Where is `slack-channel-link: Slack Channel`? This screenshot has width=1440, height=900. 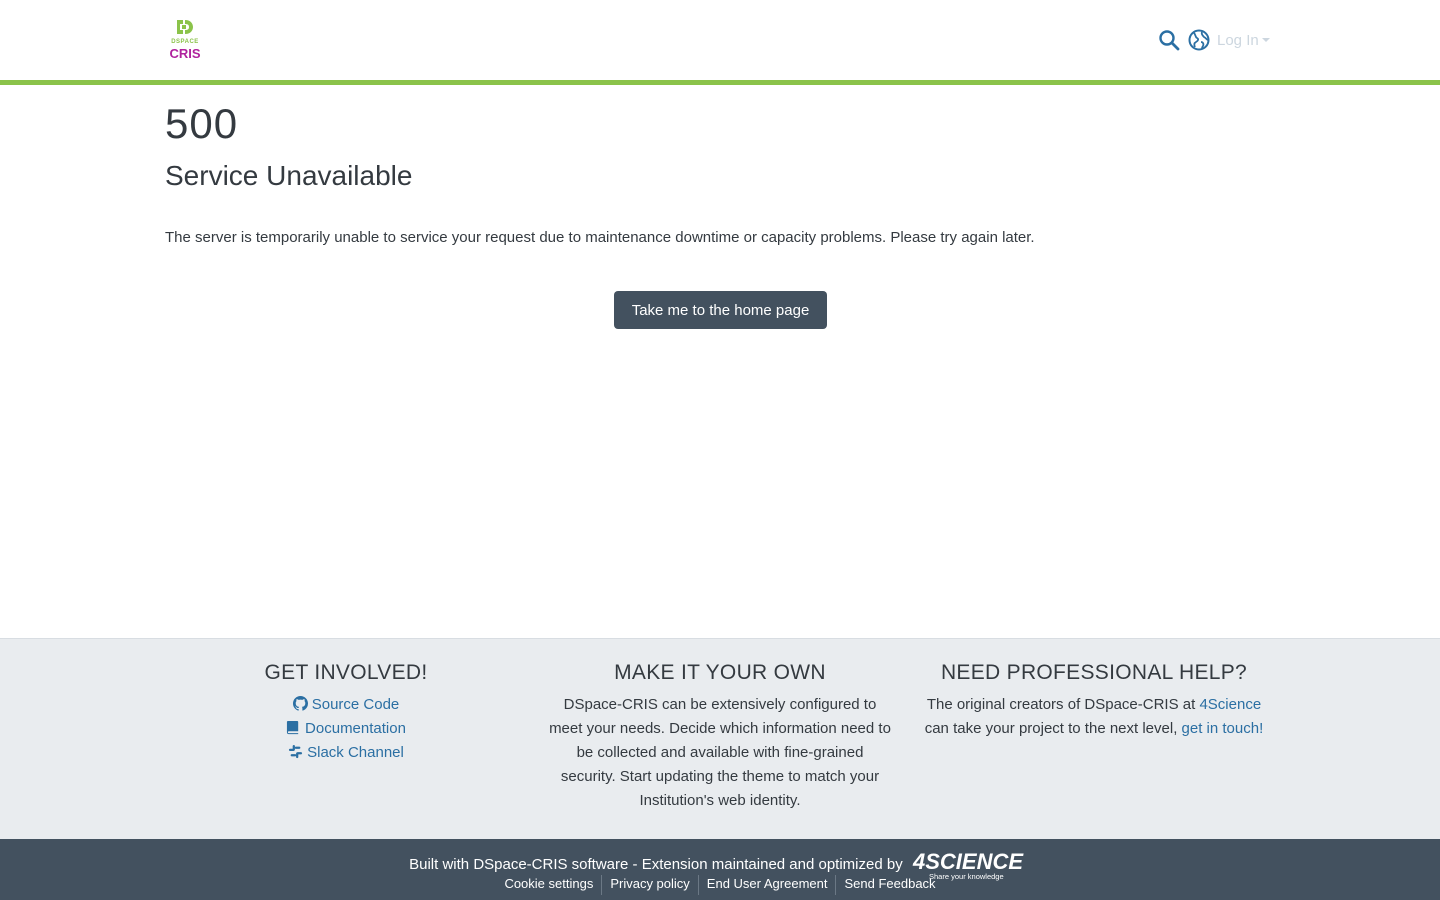 slack-channel-link: Slack Channel is located at coordinates (346, 753).